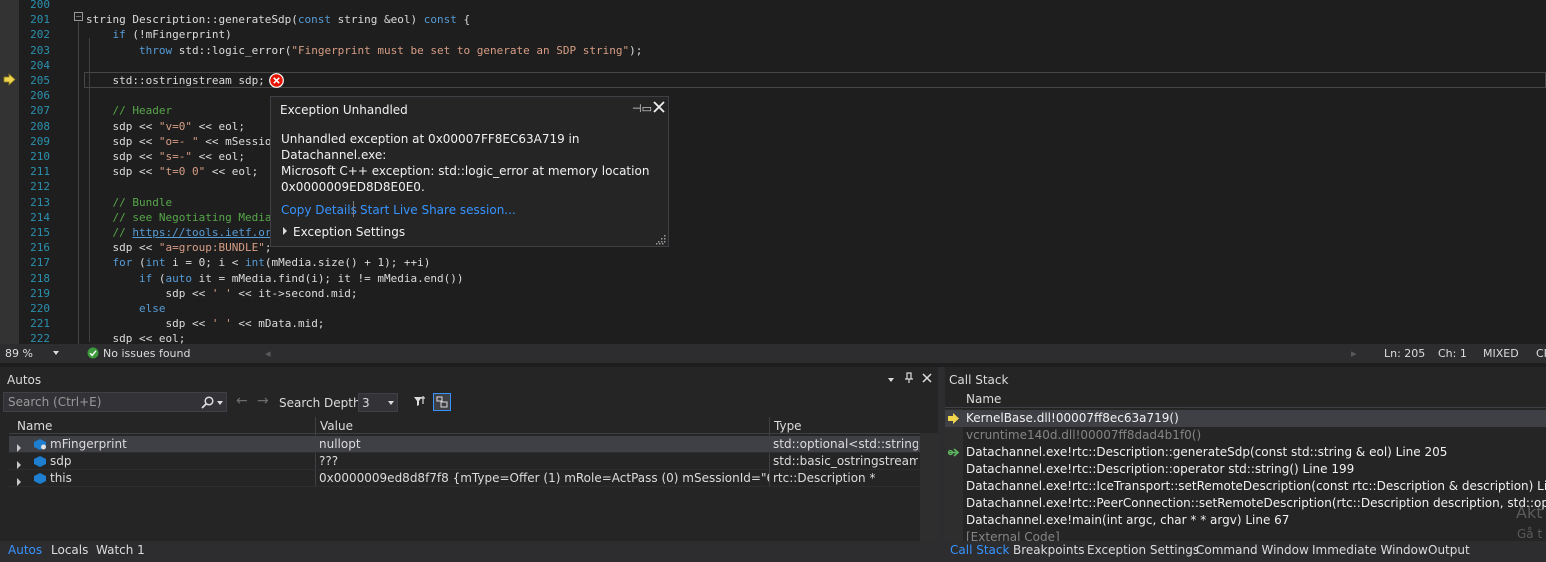  Describe the element at coordinates (268, 353) in the screenshot. I see `scroll-left-icon: ◂` at that location.